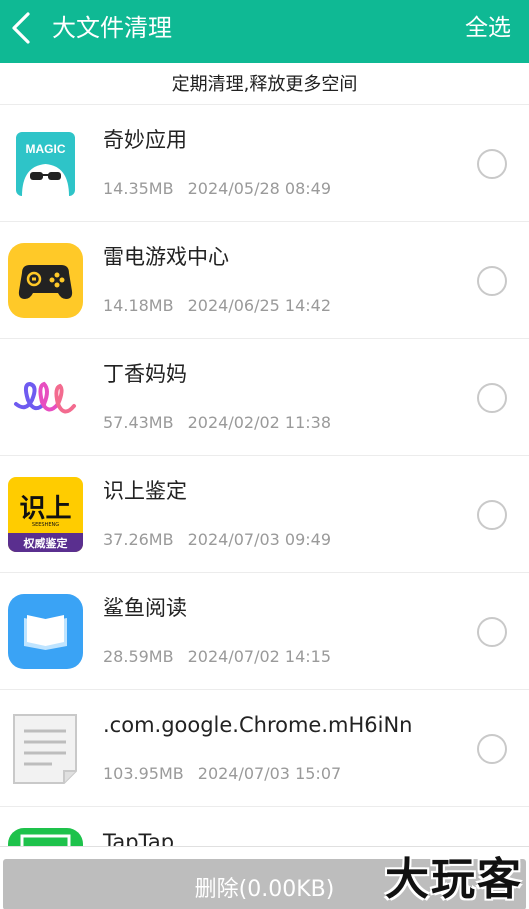 The height and width of the screenshot is (909, 529). What do you see at coordinates (45, 509) in the screenshot?
I see `shishang-icon-text: 识上` at bounding box center [45, 509].